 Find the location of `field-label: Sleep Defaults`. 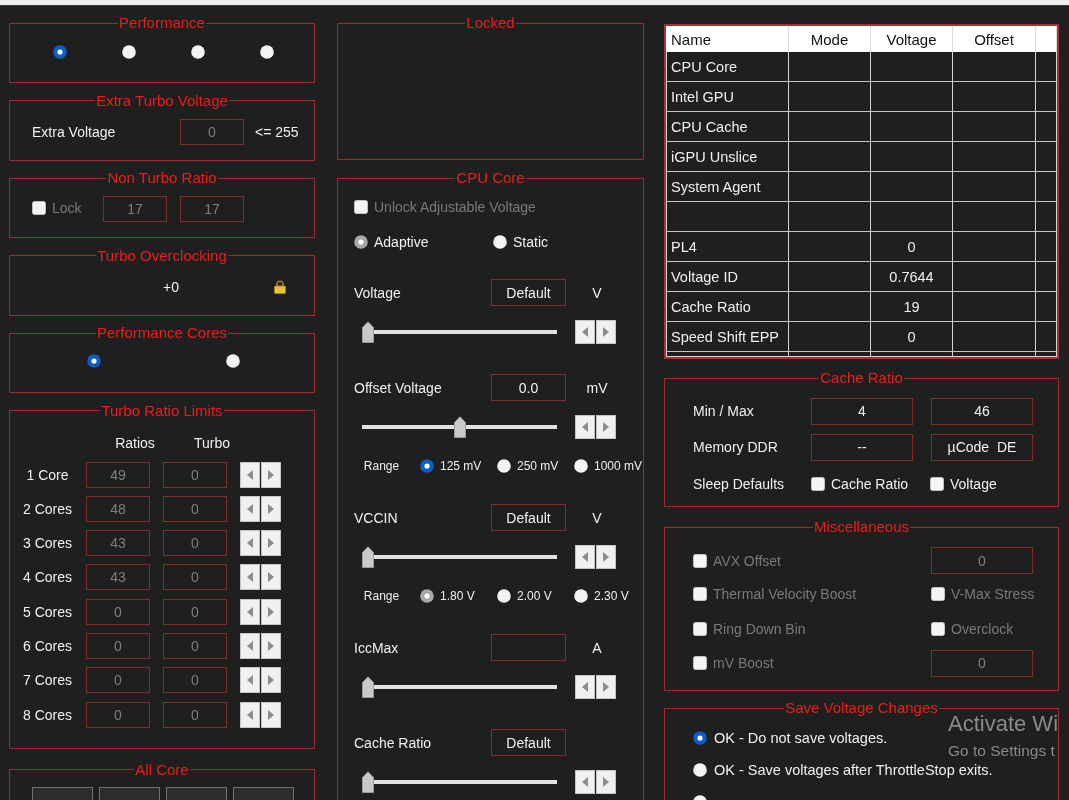

field-label: Sleep Defaults is located at coordinates (739, 484).